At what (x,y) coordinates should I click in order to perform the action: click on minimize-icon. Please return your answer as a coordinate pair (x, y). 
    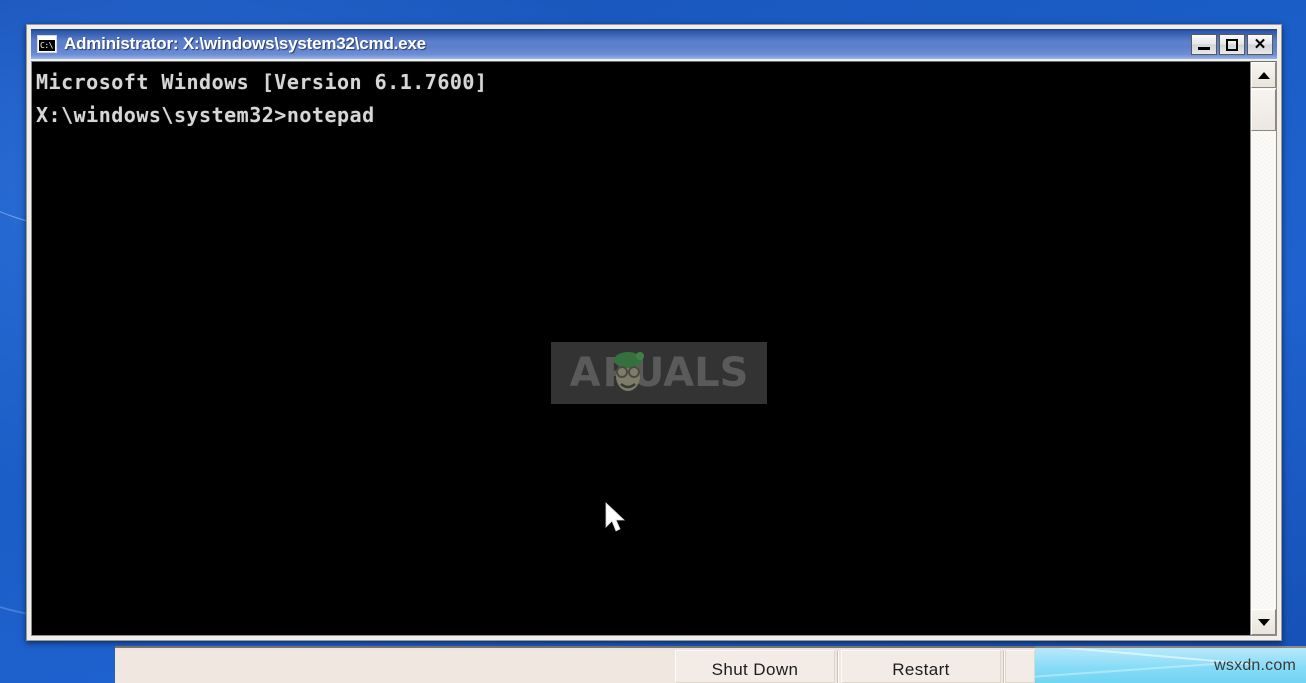
    Looking at the image, I should click on (1204, 48).